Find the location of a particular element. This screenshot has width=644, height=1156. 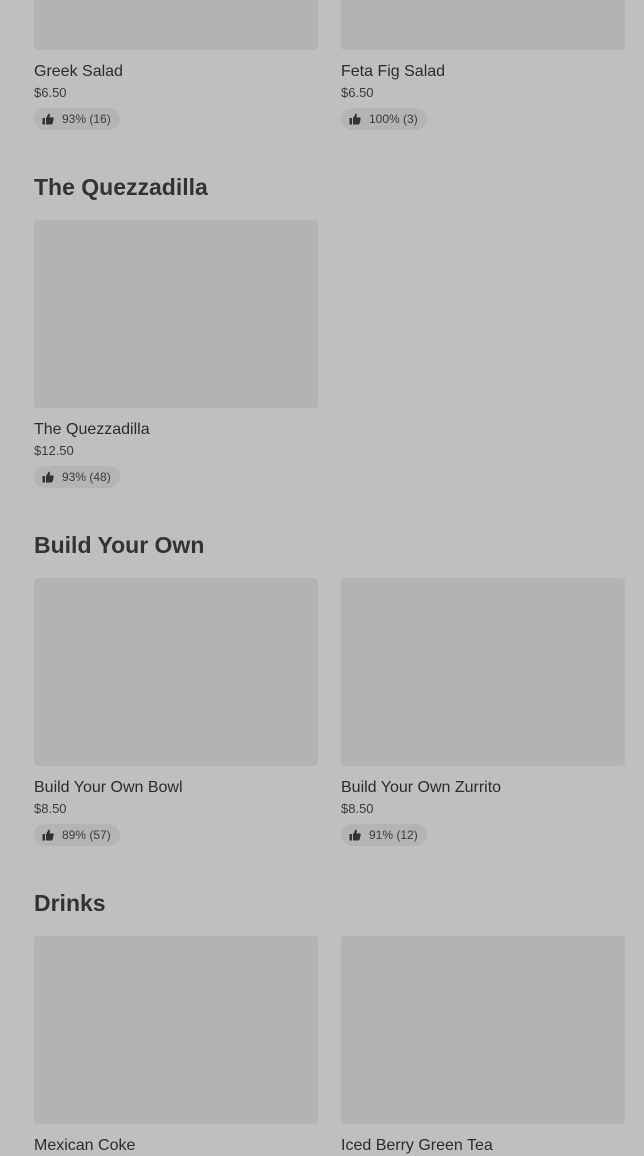

menu-item-name: Mexican Coke is located at coordinates (85, 1145).